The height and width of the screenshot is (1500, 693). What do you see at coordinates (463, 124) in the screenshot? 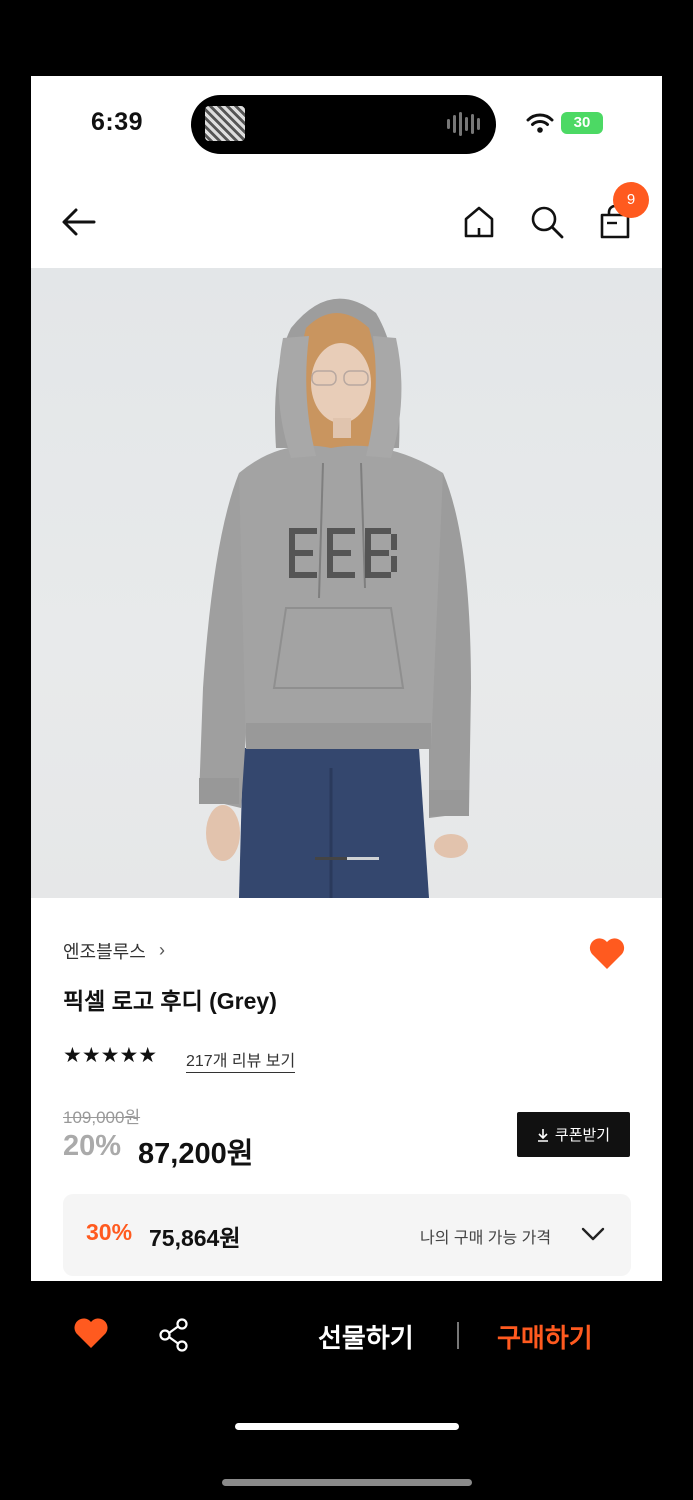
I see `audio-wave-icon` at bounding box center [463, 124].